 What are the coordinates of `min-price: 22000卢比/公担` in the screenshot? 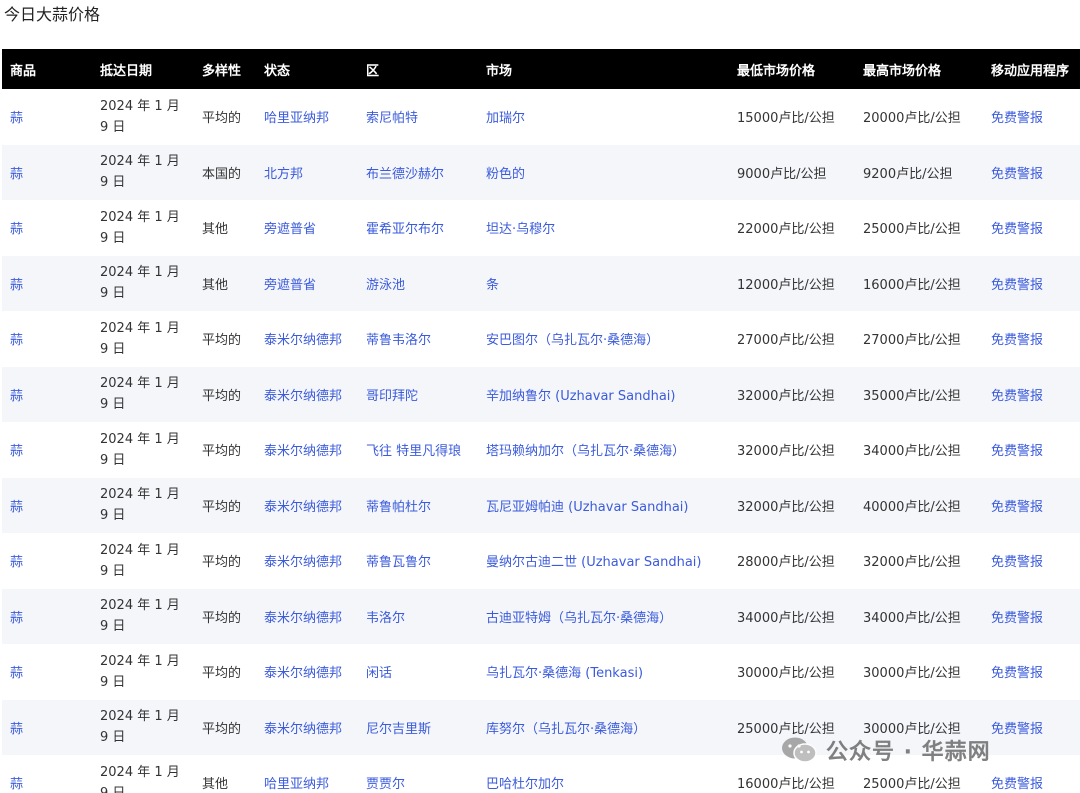 It's located at (786, 230).